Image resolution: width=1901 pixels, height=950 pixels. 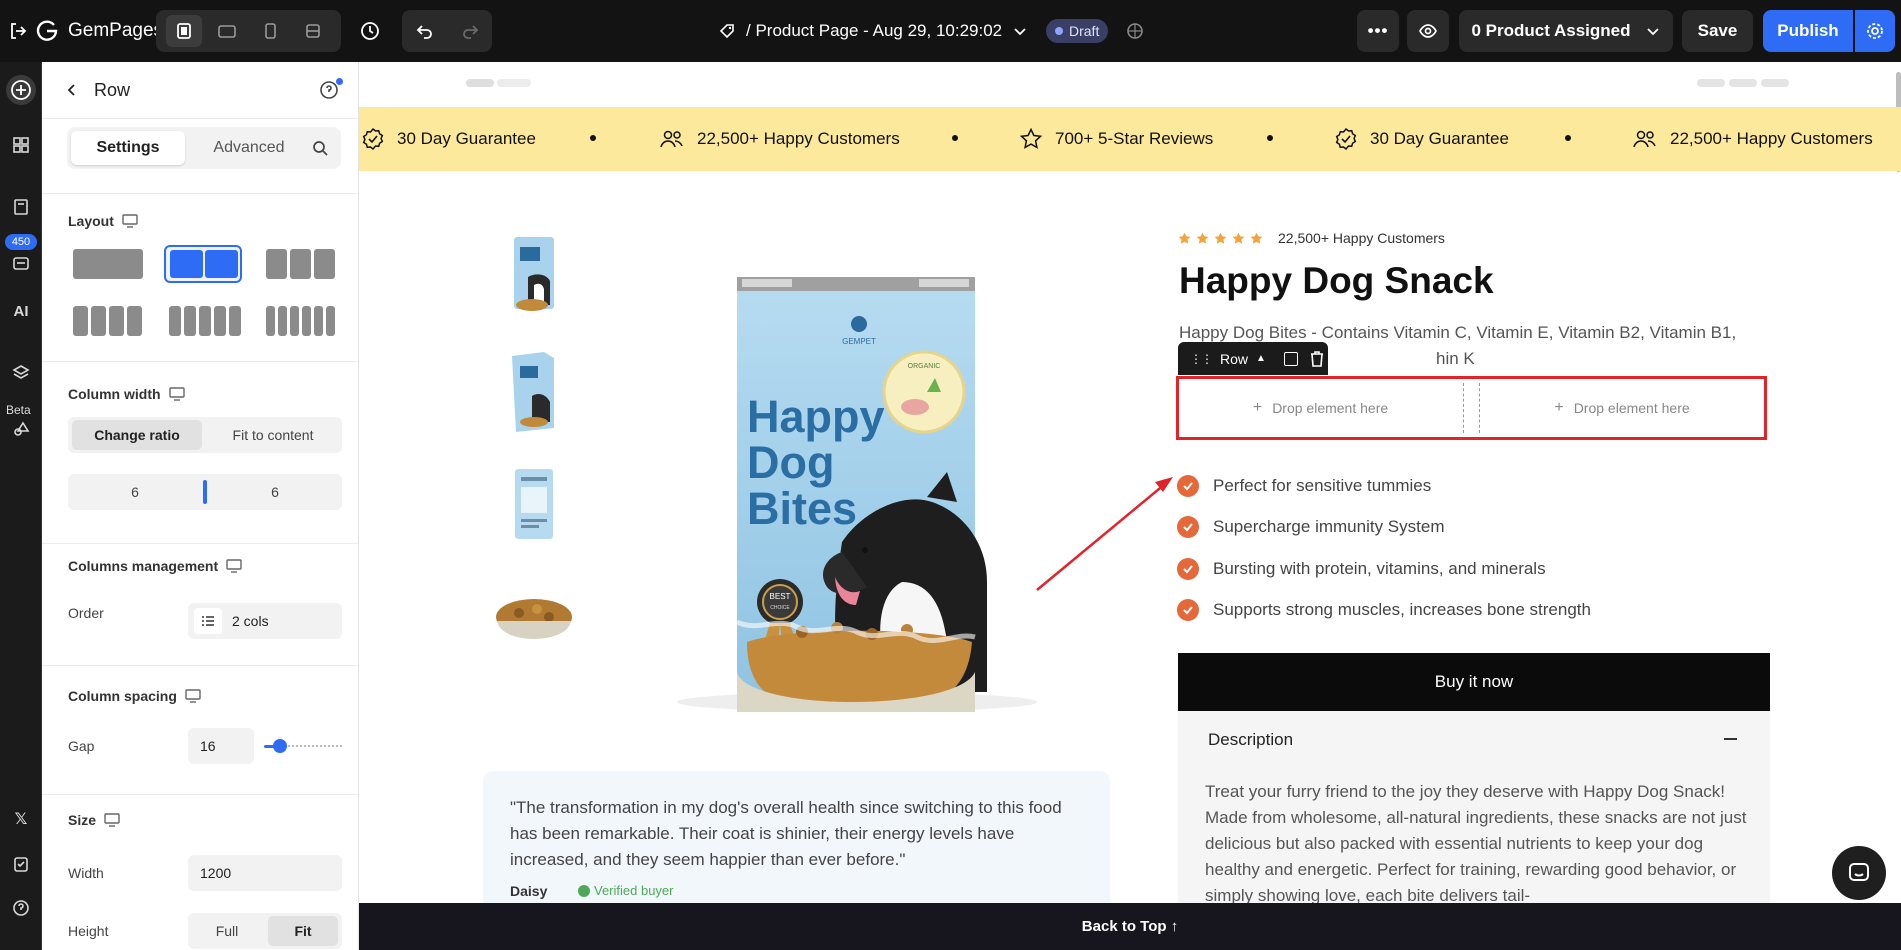 What do you see at coordinates (275, 492) in the screenshot?
I see `ratio-right-value: 6` at bounding box center [275, 492].